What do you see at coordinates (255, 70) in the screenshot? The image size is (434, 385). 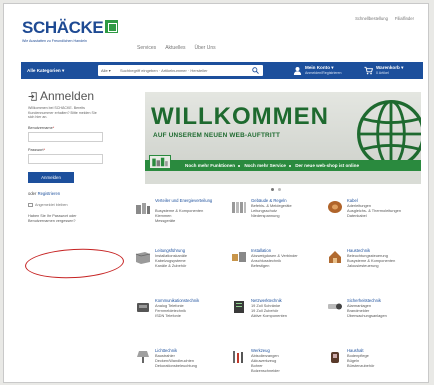 I see `search-icon` at bounding box center [255, 70].